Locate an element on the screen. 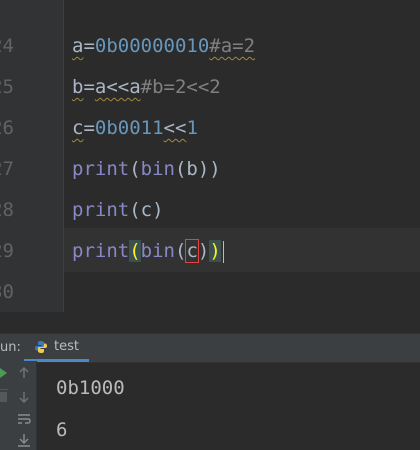 This screenshot has width=420, height=450. text-cursor is located at coordinates (223, 251).